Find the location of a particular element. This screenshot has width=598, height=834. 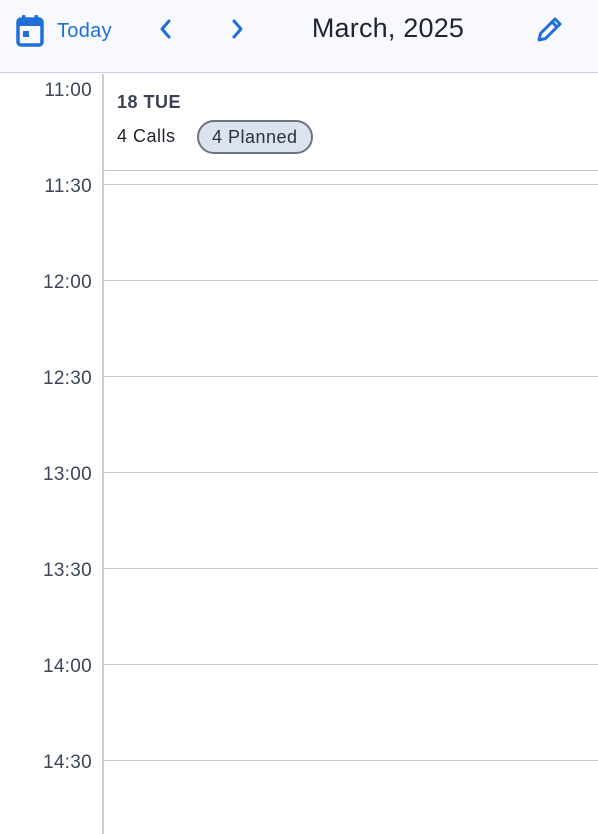

calendar-toolbar: Today March, 2025 is located at coordinates (299, 36).